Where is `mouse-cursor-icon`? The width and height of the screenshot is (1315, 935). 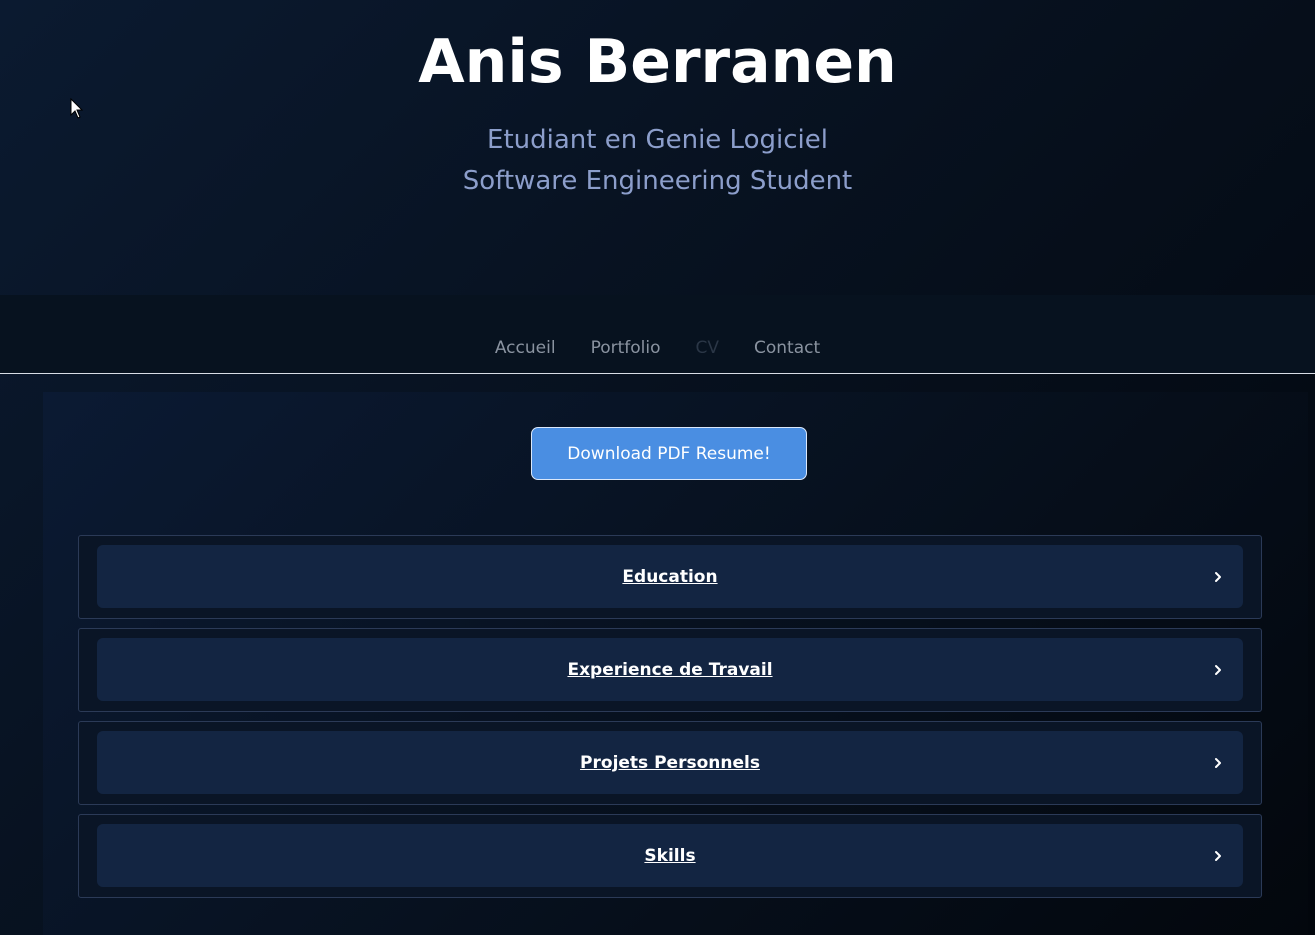 mouse-cursor-icon is located at coordinates (77, 108).